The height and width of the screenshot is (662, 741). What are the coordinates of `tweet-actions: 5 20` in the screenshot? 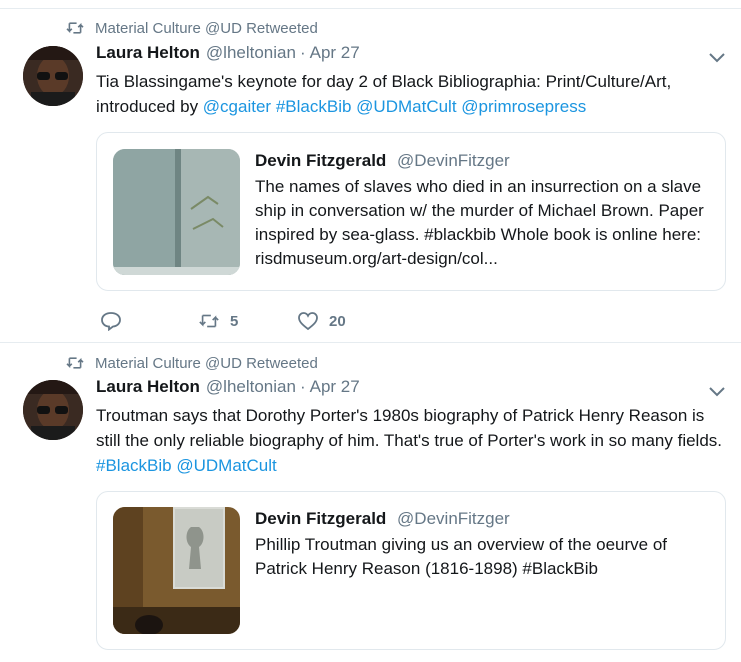 It's located at (223, 321).